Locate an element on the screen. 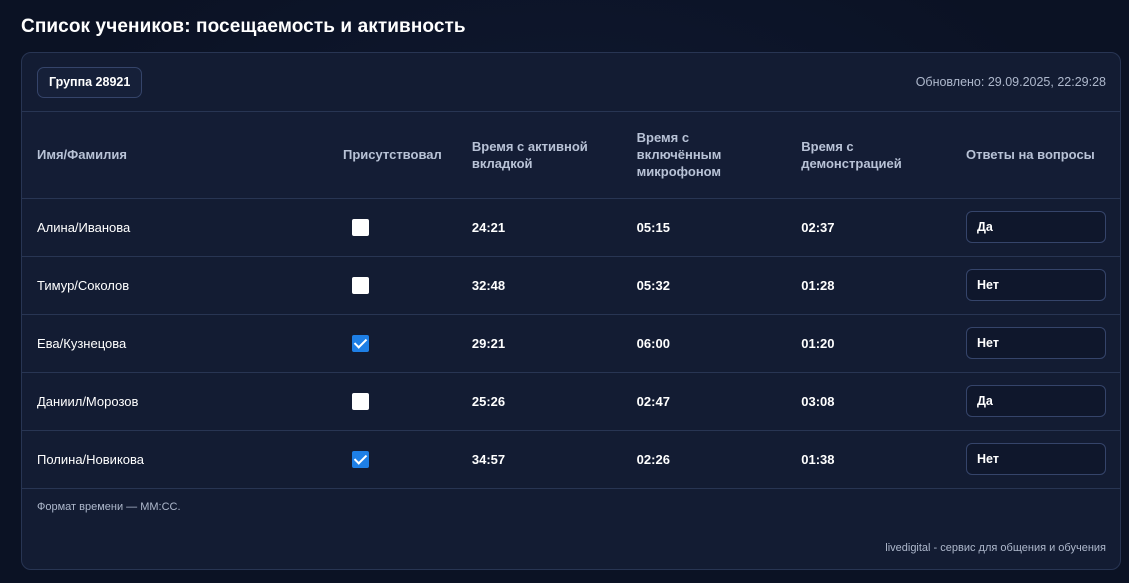 Image resolution: width=1129 pixels, height=583 pixels. table-row: Ева/Кузнецова 29:21 06:00 01:20 Нет is located at coordinates (571, 343).